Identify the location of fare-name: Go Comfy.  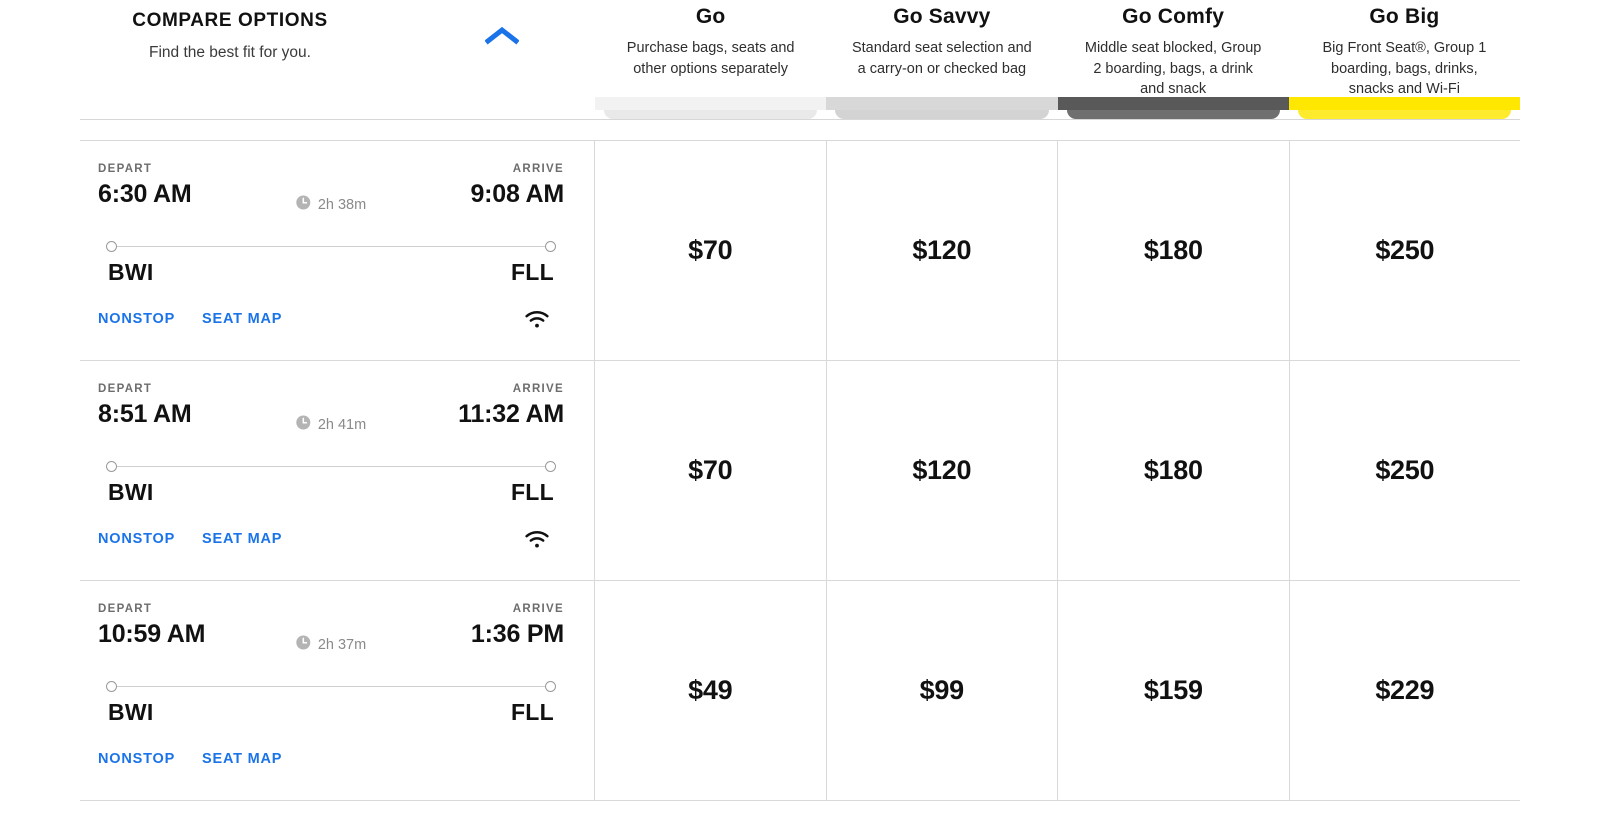
(1173, 16).